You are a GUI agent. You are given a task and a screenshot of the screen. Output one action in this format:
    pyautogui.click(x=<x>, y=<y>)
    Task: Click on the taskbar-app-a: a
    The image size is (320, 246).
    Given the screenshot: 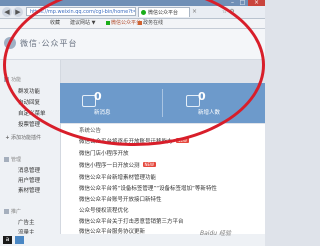 What is the action you would take?
    pyautogui.click(x=7, y=240)
    